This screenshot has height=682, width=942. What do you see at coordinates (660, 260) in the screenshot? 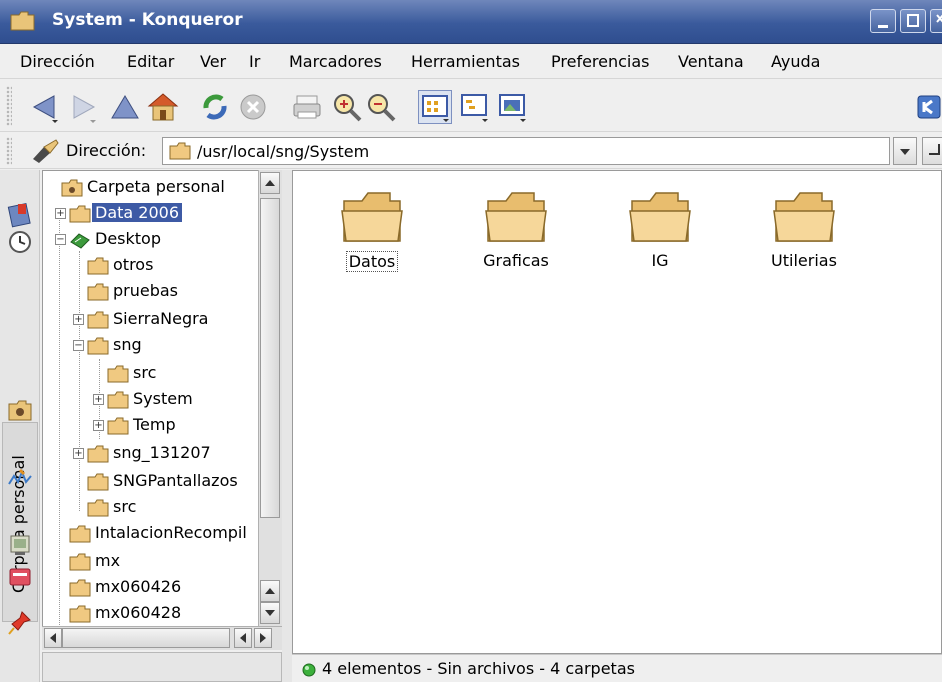
I see `file-name: IG` at bounding box center [660, 260].